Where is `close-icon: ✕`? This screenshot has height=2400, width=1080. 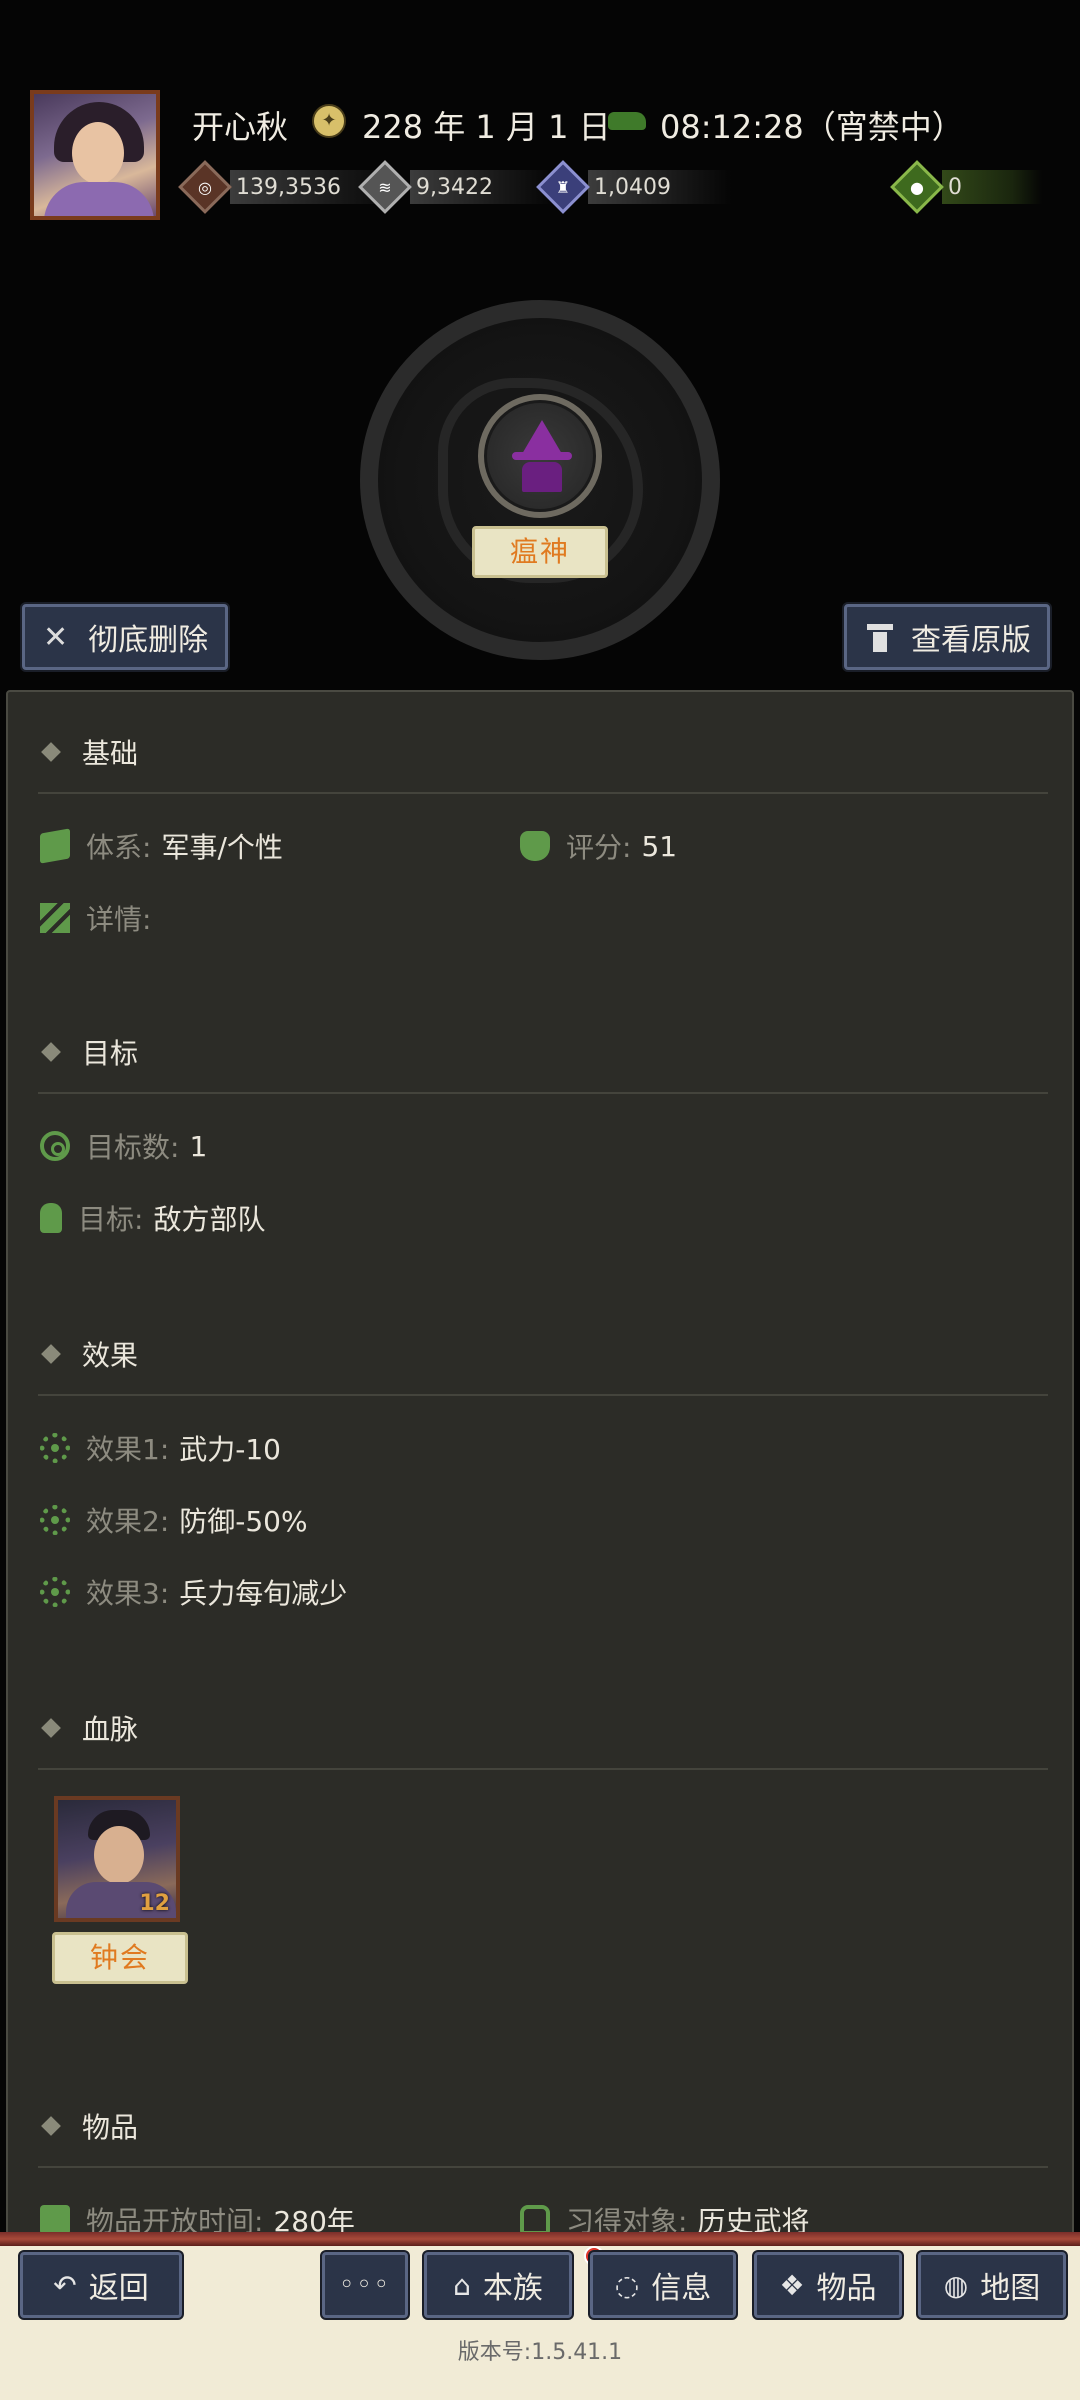 close-icon: ✕ is located at coordinates (56, 637).